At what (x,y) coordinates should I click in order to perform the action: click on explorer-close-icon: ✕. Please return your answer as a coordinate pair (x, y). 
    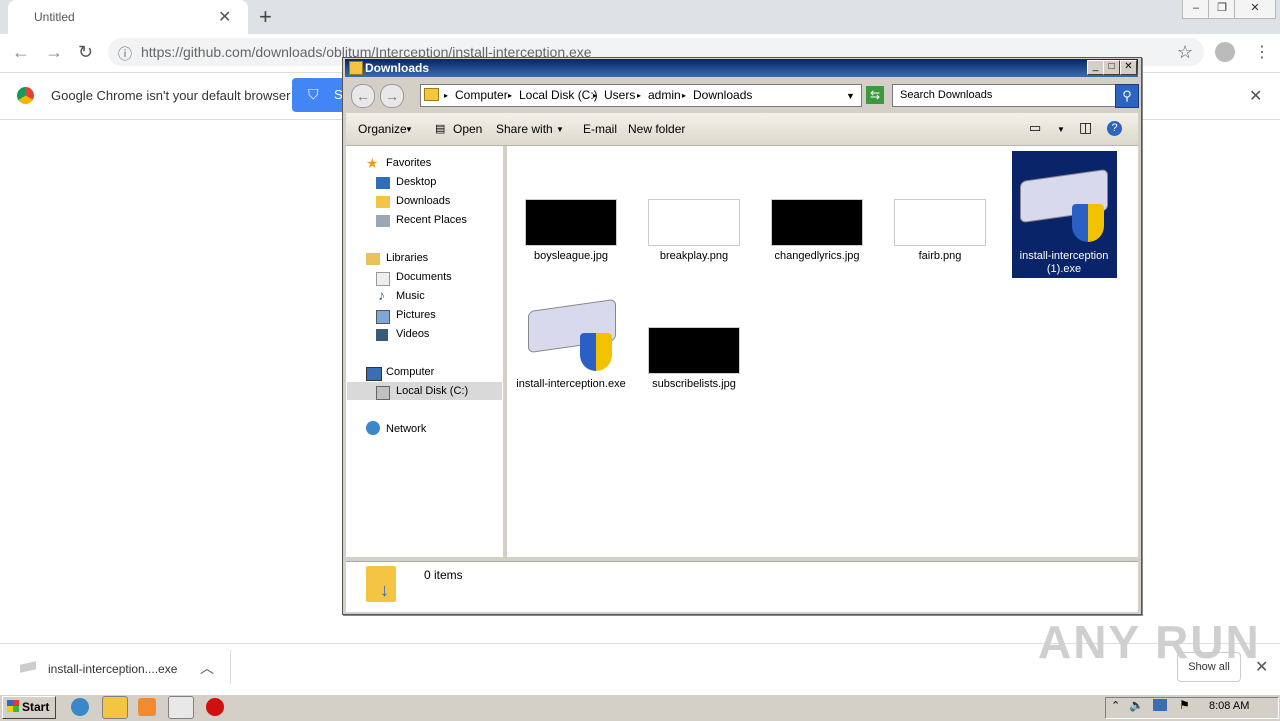
    Looking at the image, I should click on (1128, 67).